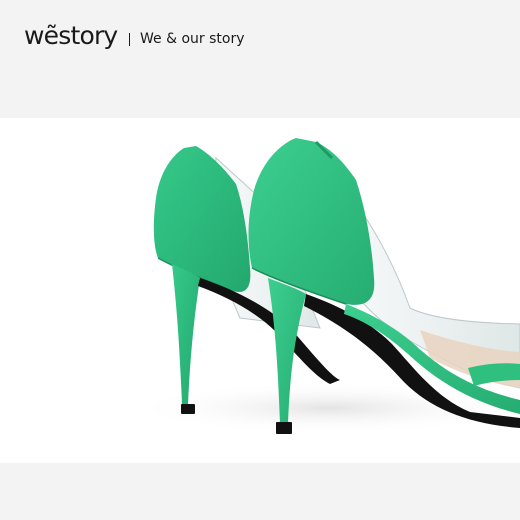 This screenshot has width=520, height=520. Describe the element at coordinates (188, 409) in the screenshot. I see `back-shoe-heel-tip` at that location.